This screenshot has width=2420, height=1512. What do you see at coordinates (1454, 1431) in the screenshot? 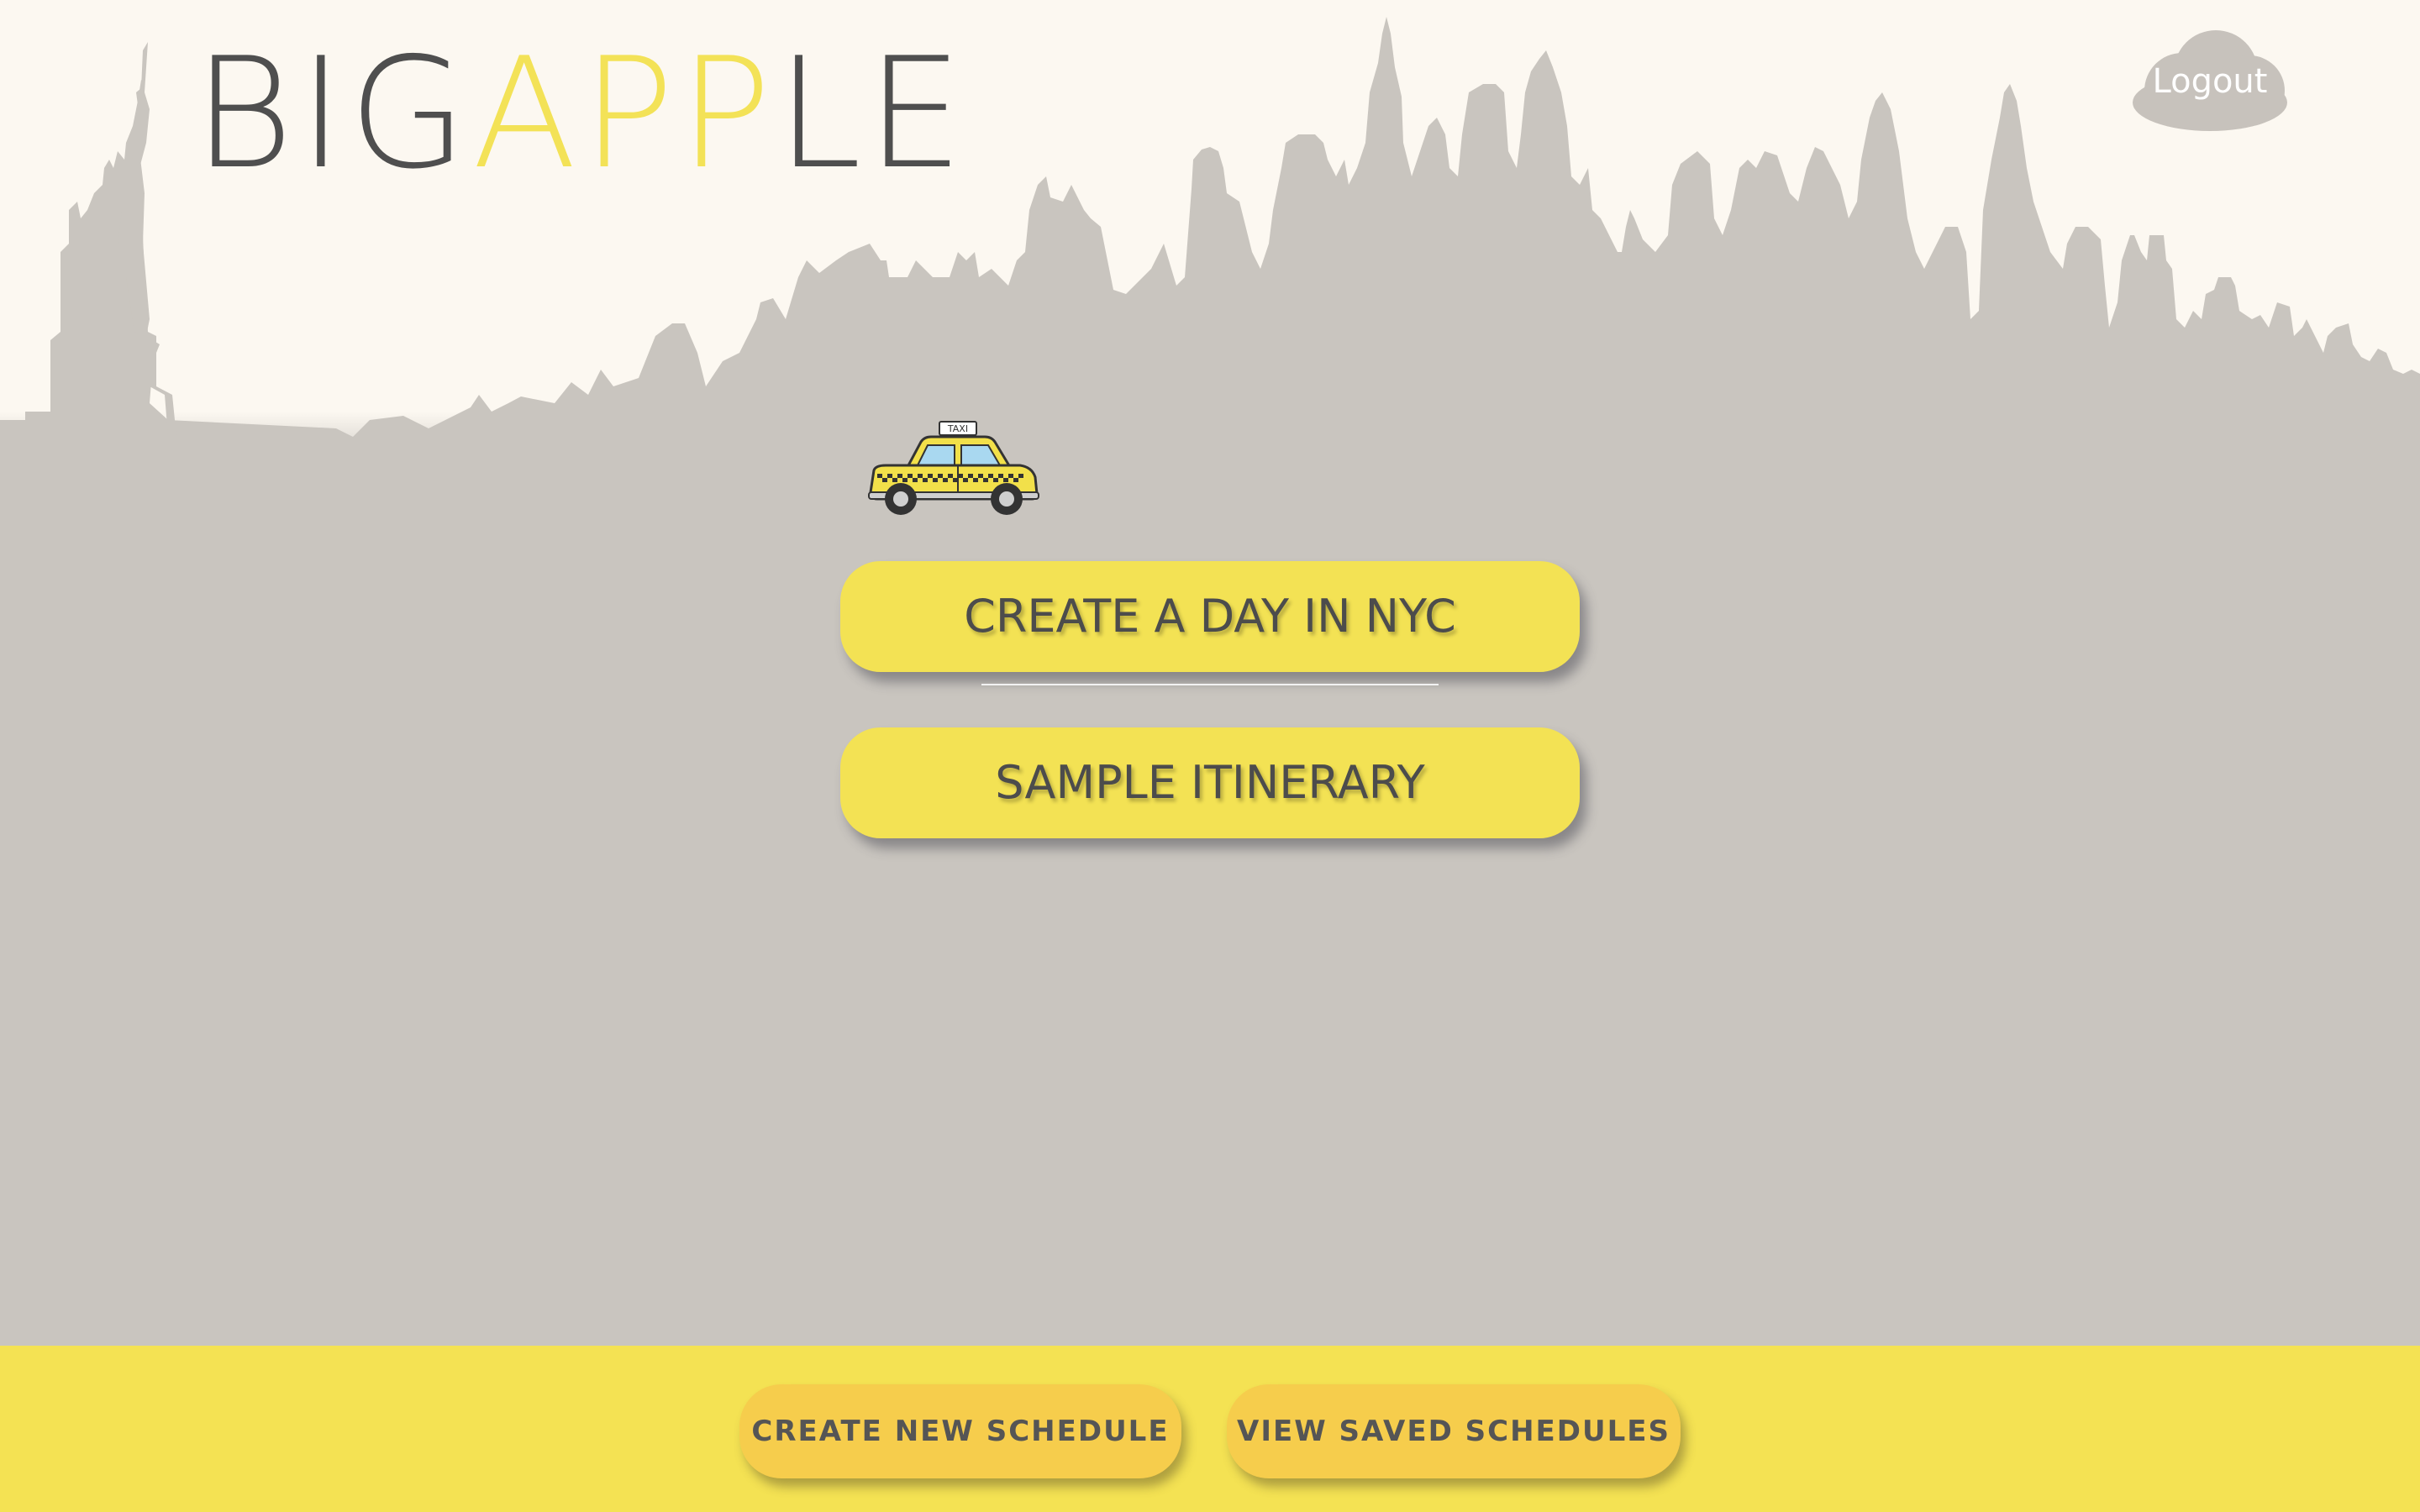
I see `view-saved-schedules-button: VIEW SAVED SCHEDULES` at bounding box center [1454, 1431].